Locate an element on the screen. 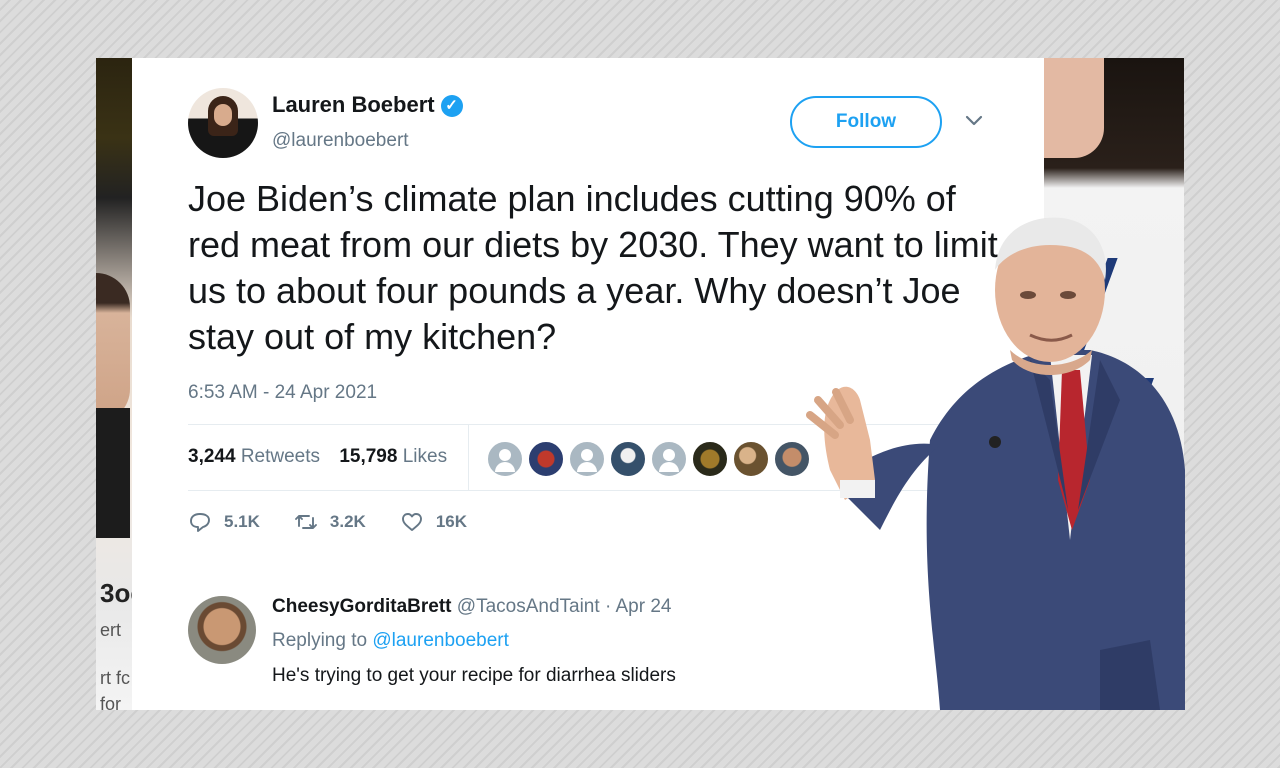 The image size is (1280, 768). retweet-count: 3.2K is located at coordinates (347, 521).